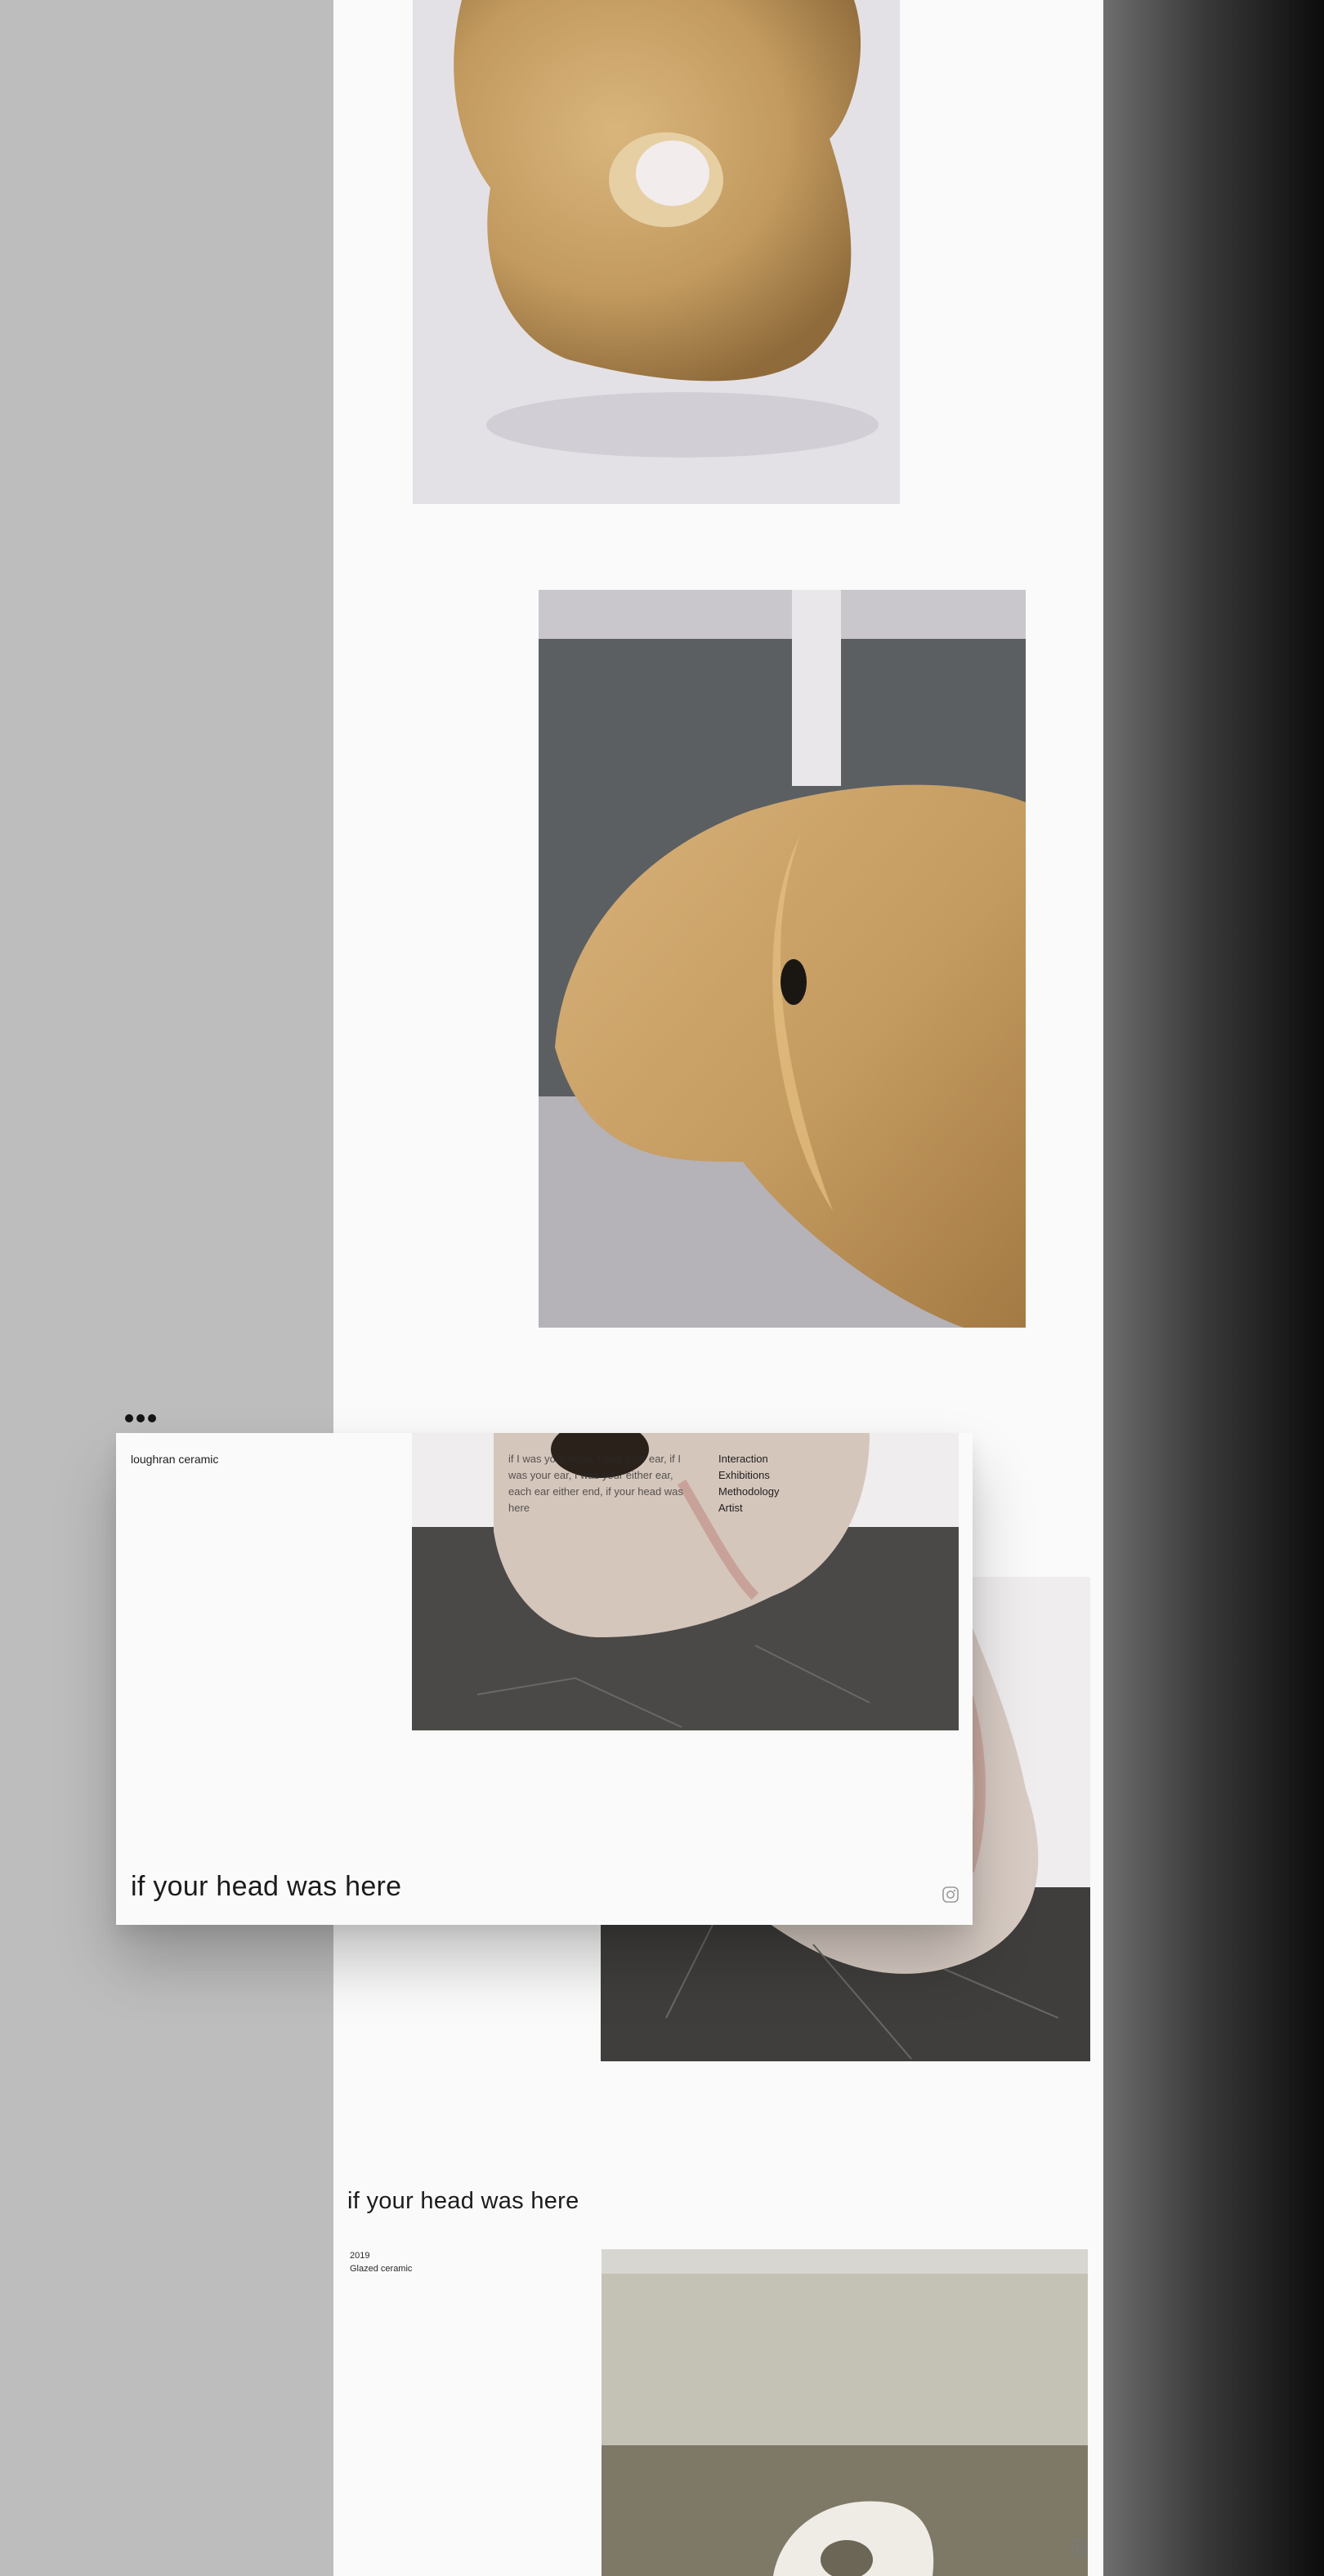 Image resolution: width=1324 pixels, height=2576 pixels. I want to click on nav-link-methodology: Methodology, so click(748, 1492).